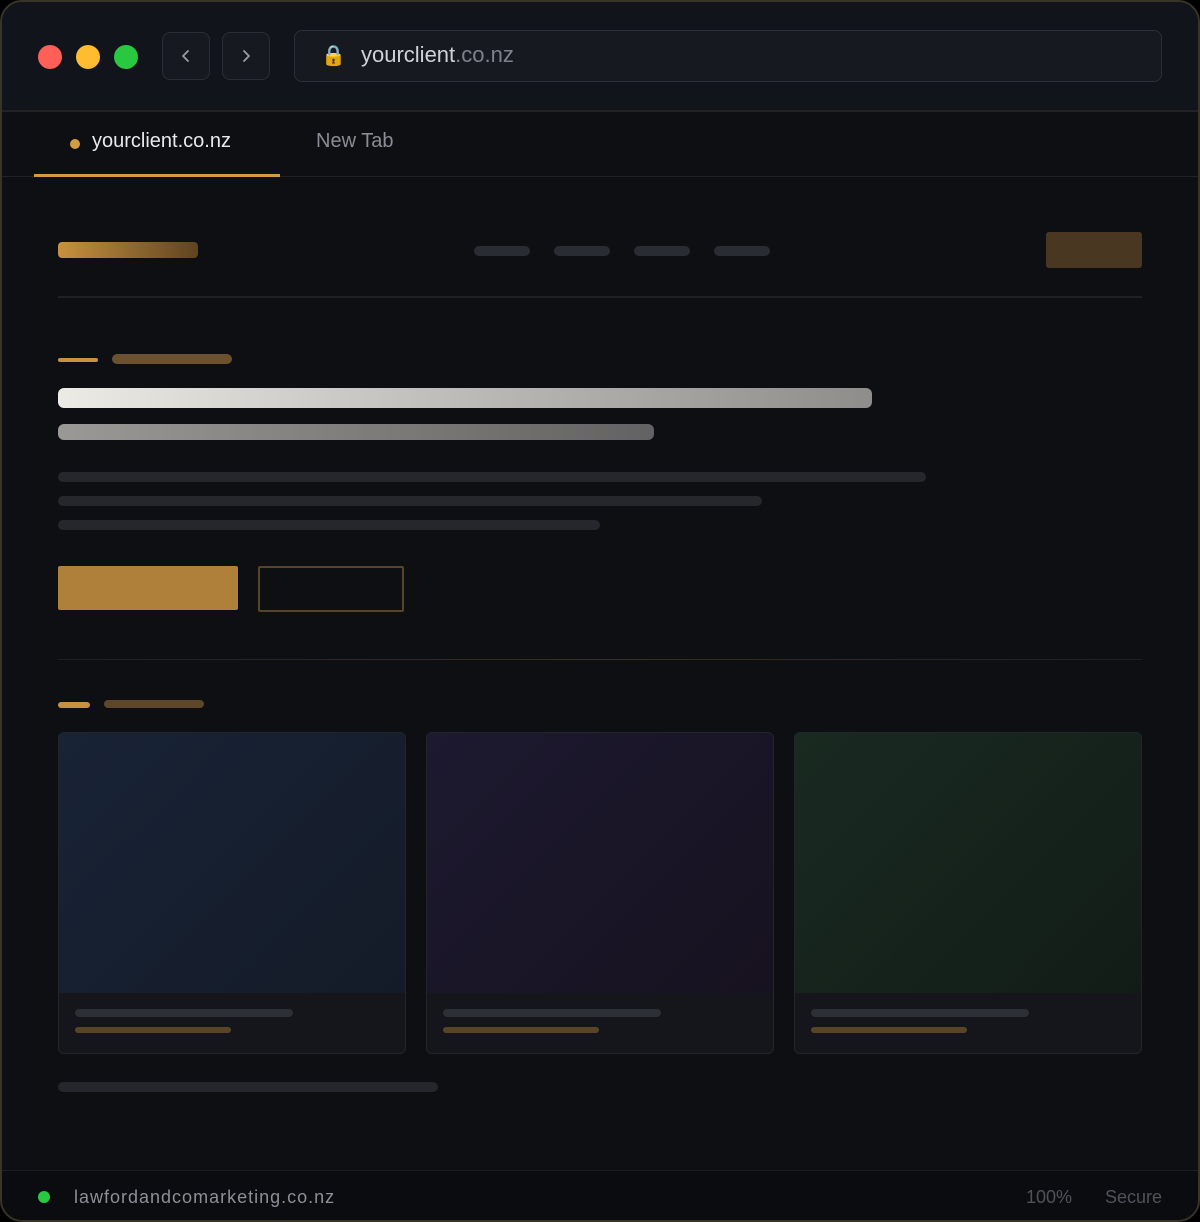 The image size is (1200, 1222). I want to click on tab-bar: yourclient.co.nz New Tab, so click(600, 144).